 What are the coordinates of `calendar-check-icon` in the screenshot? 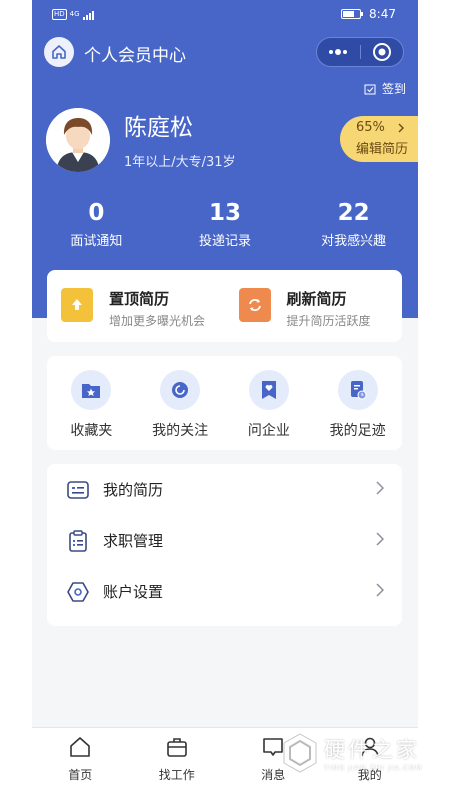 It's located at (370, 89).